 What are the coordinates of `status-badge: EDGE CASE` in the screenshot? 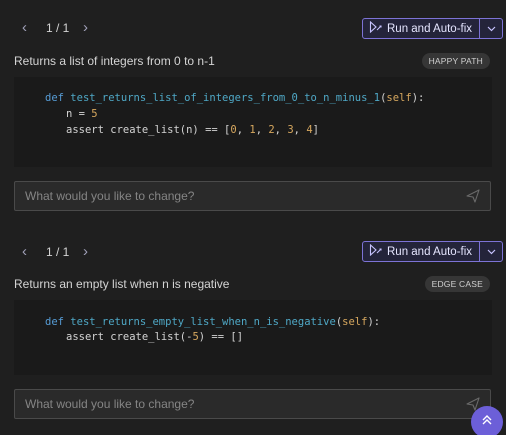 It's located at (457, 284).